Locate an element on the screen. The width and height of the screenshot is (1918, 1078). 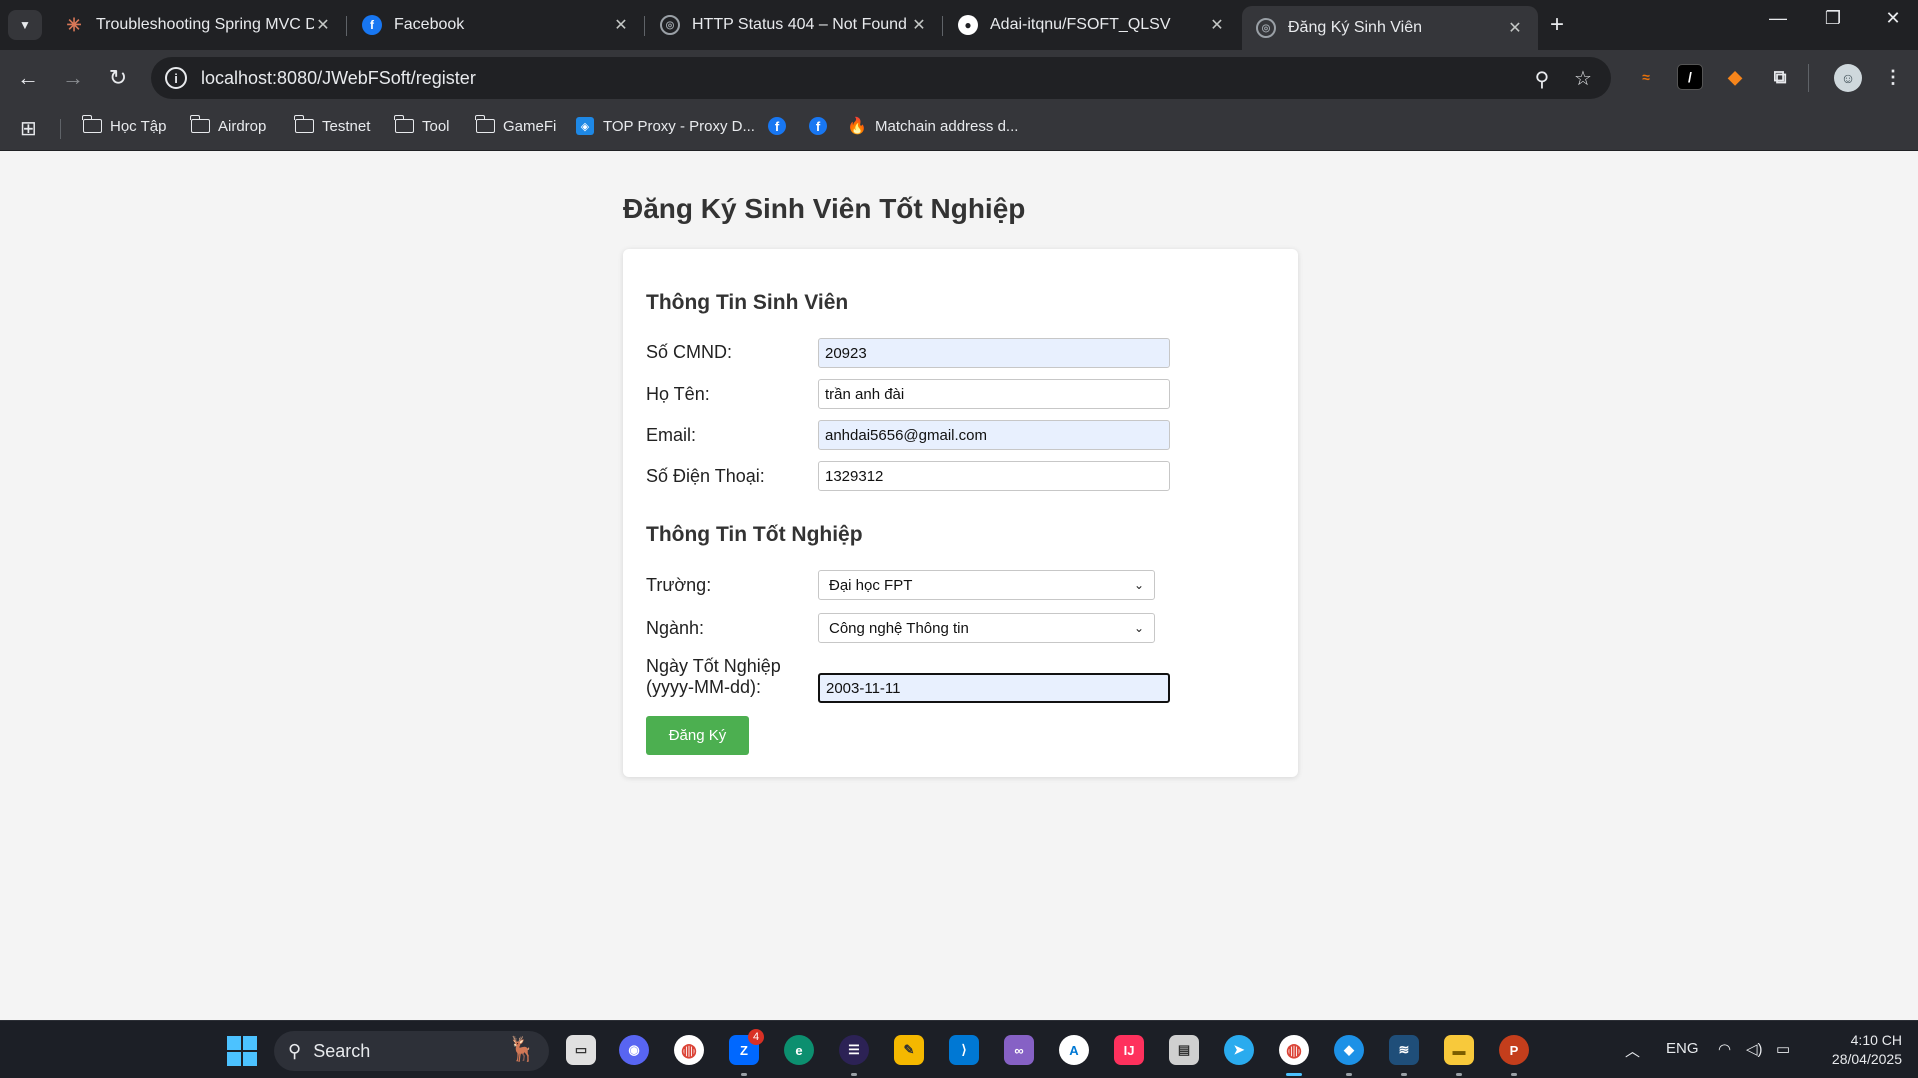
app-store-icon: A is located at coordinates (1074, 1050).